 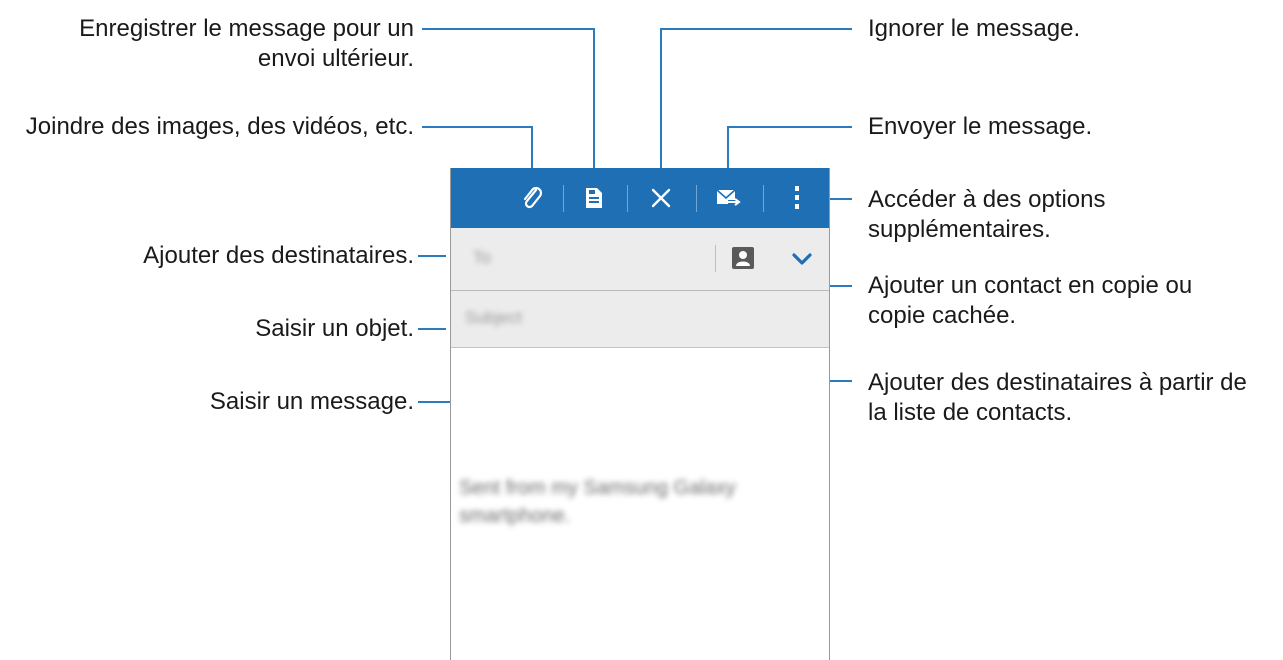 I want to click on send-button, so click(x=729, y=198).